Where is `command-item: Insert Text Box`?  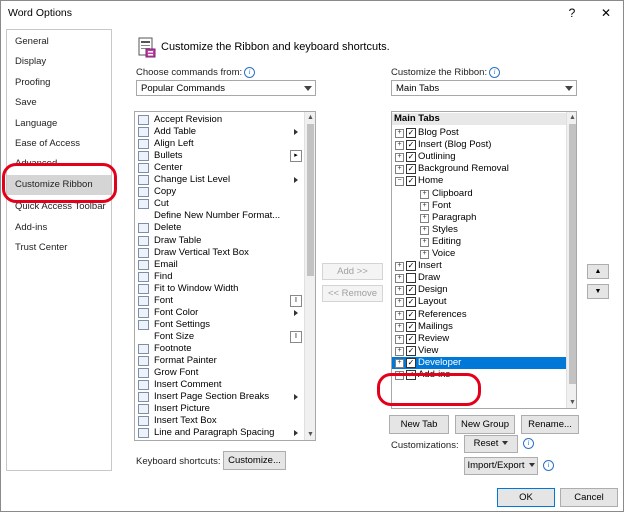
command-item: Insert Text Box is located at coordinates (219, 421).